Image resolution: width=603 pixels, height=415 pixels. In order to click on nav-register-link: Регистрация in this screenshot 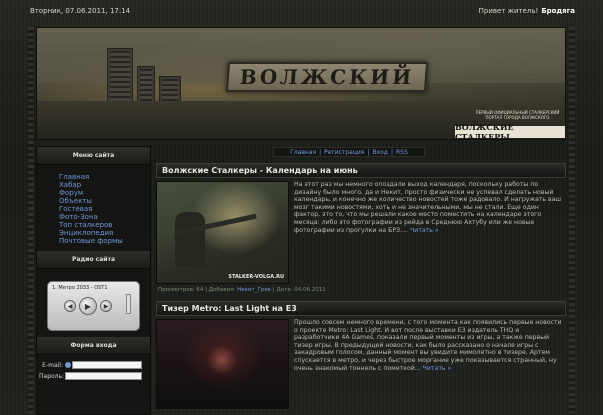, I will do `click(344, 152)`.